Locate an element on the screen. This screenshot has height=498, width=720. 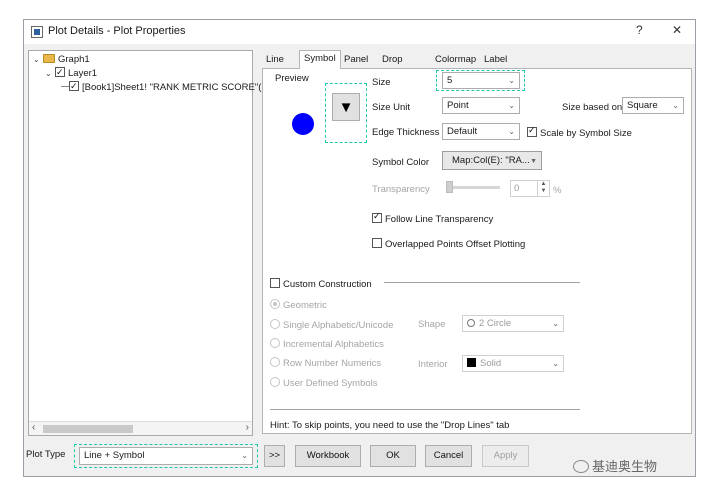
apply-button: Apply is located at coordinates (505, 456).